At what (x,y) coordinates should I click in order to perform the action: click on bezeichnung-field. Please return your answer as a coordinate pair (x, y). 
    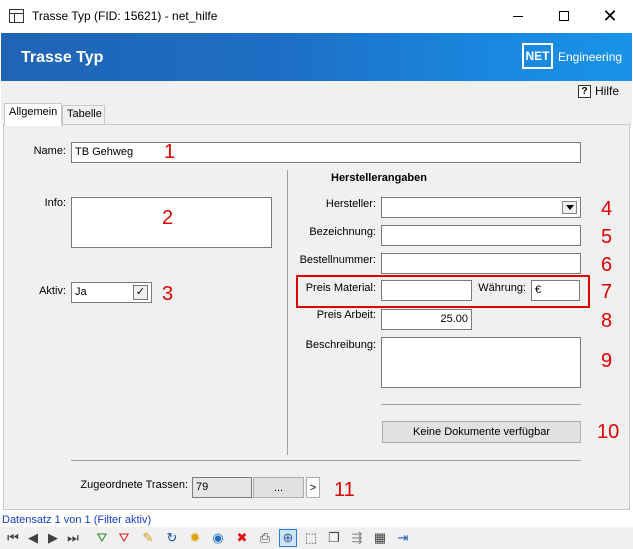
    Looking at the image, I should click on (481, 235).